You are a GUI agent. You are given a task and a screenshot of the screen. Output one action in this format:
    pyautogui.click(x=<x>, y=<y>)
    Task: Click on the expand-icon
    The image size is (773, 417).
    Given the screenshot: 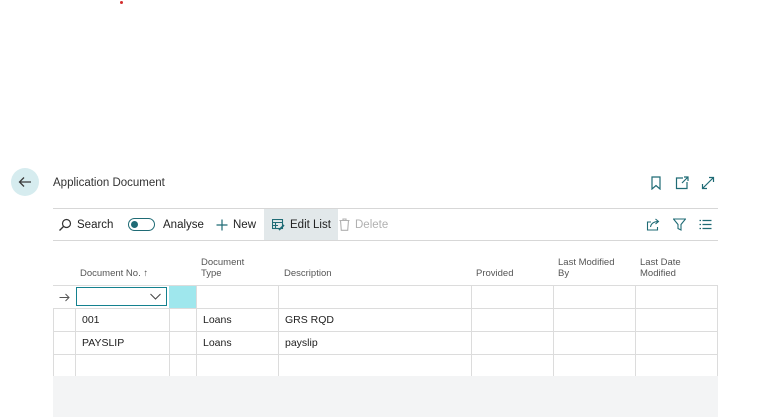 What is the action you would take?
    pyautogui.click(x=708, y=183)
    